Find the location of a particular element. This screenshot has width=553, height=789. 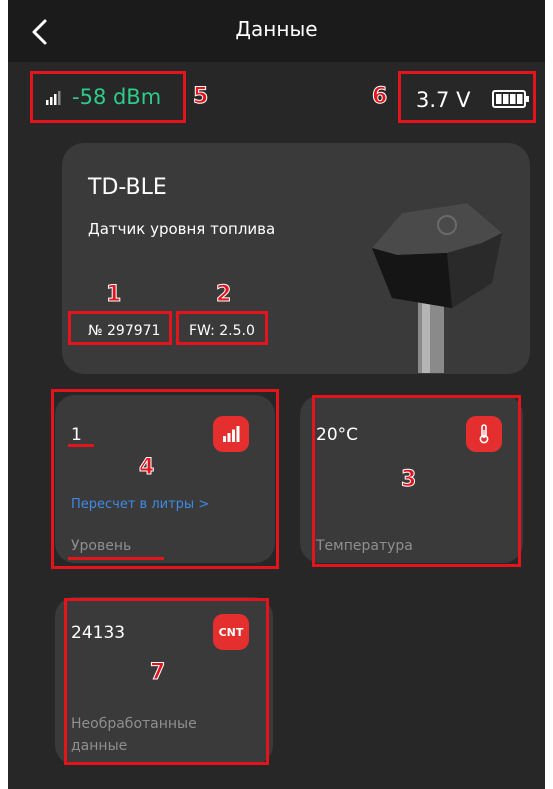

cnt-button-label: CNT is located at coordinates (231, 632).